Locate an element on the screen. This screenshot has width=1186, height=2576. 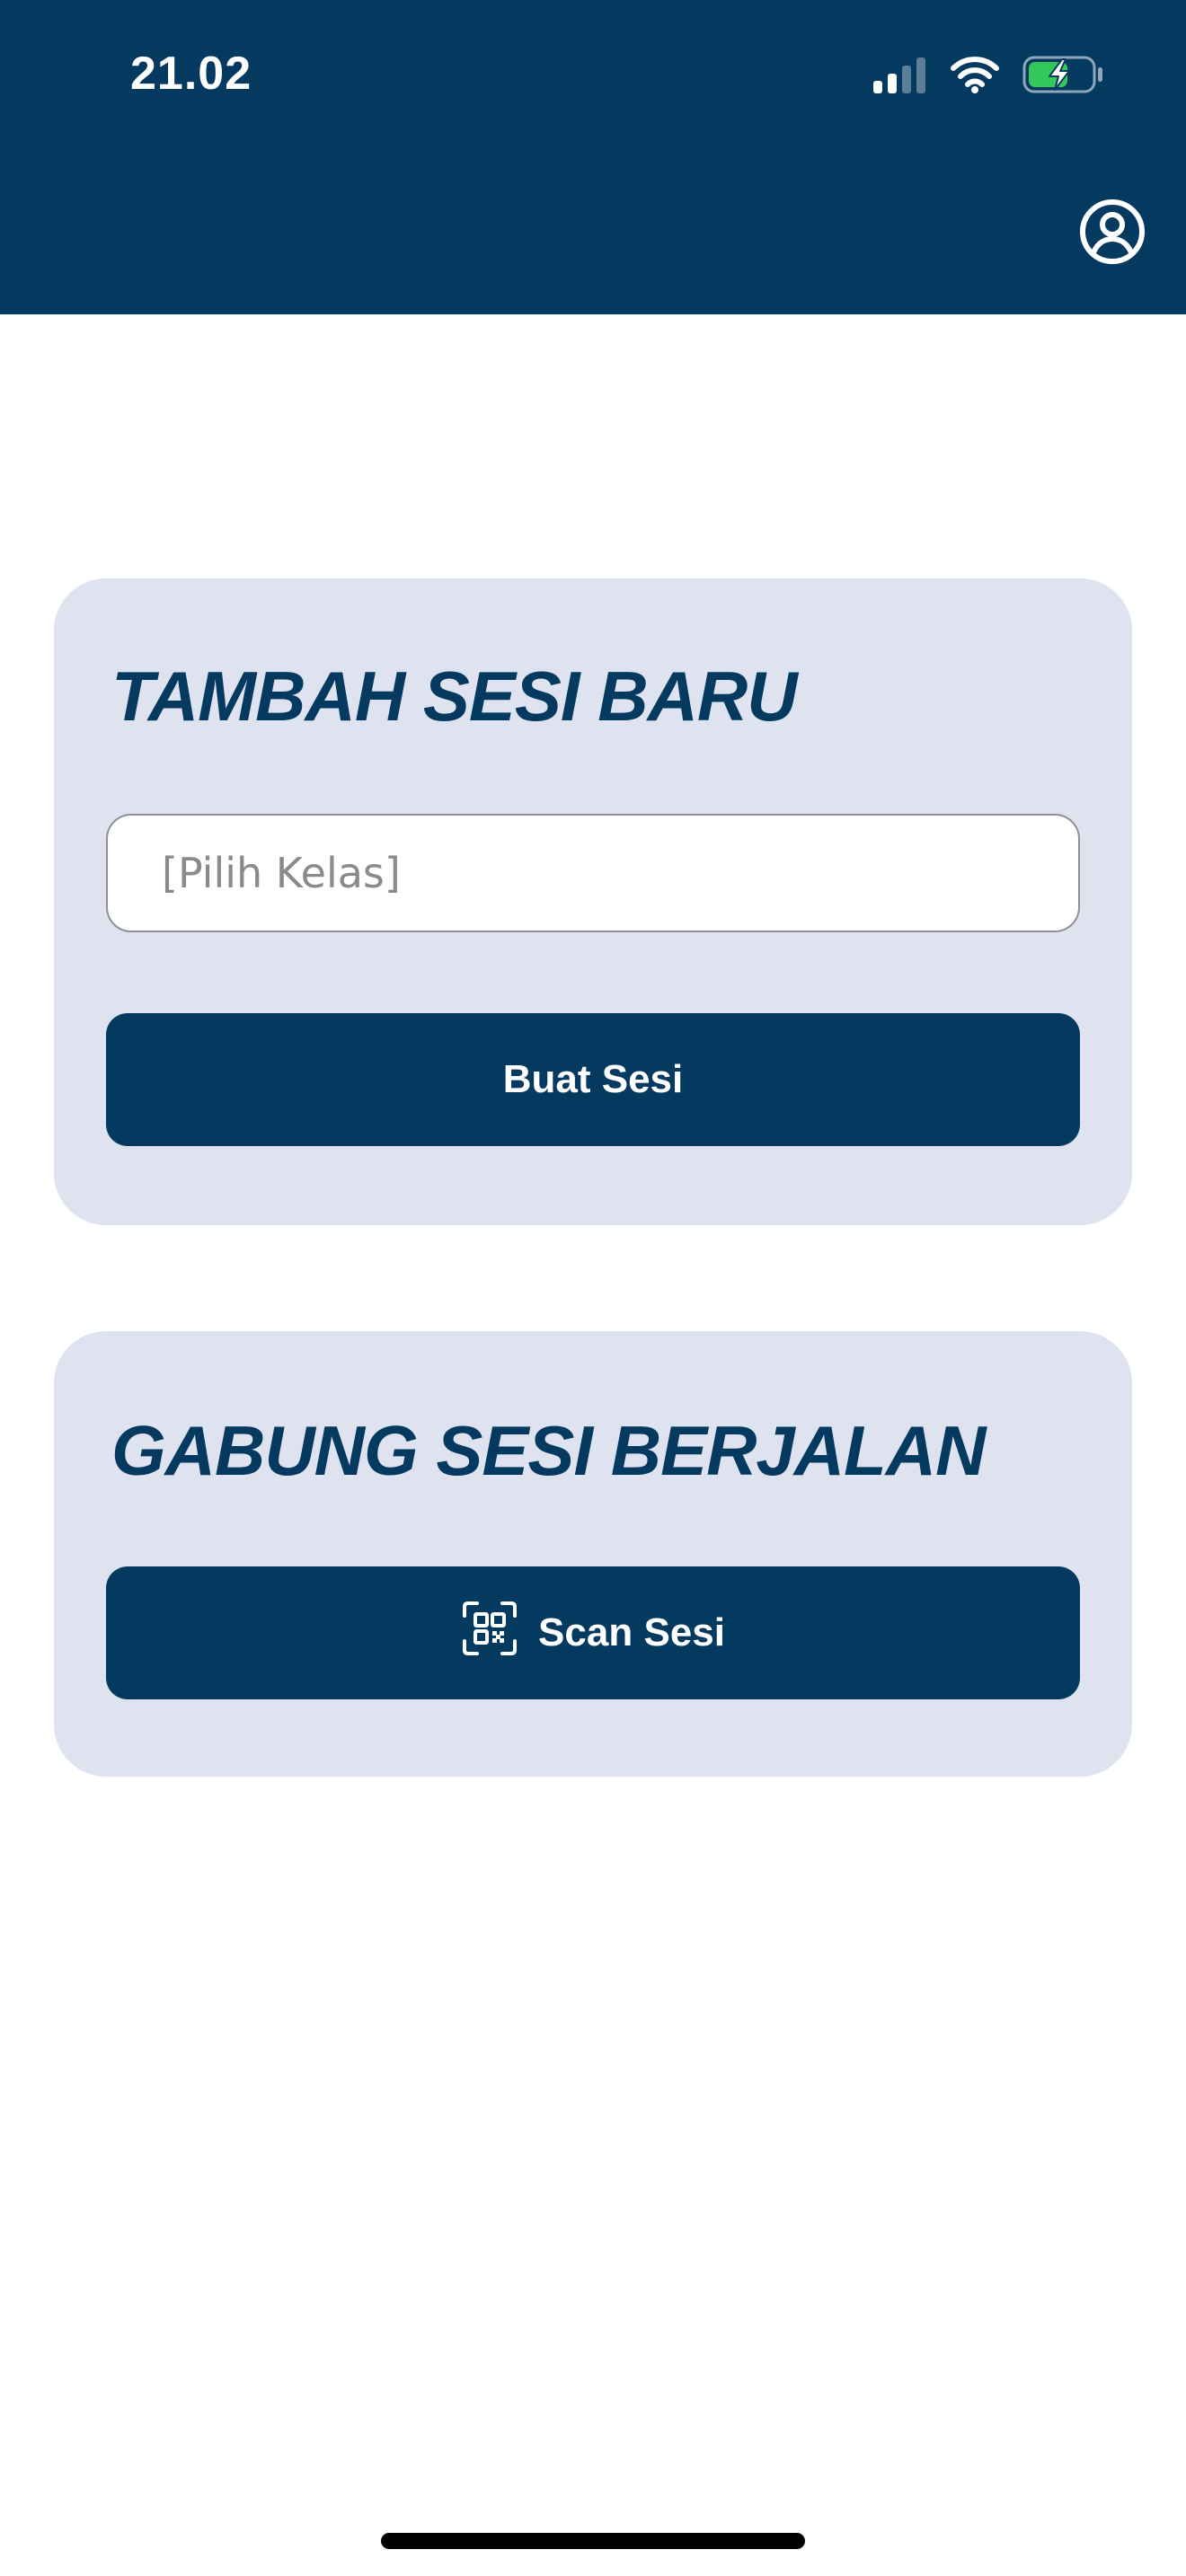
create-session-button: Buat Sesi is located at coordinates (593, 1079).